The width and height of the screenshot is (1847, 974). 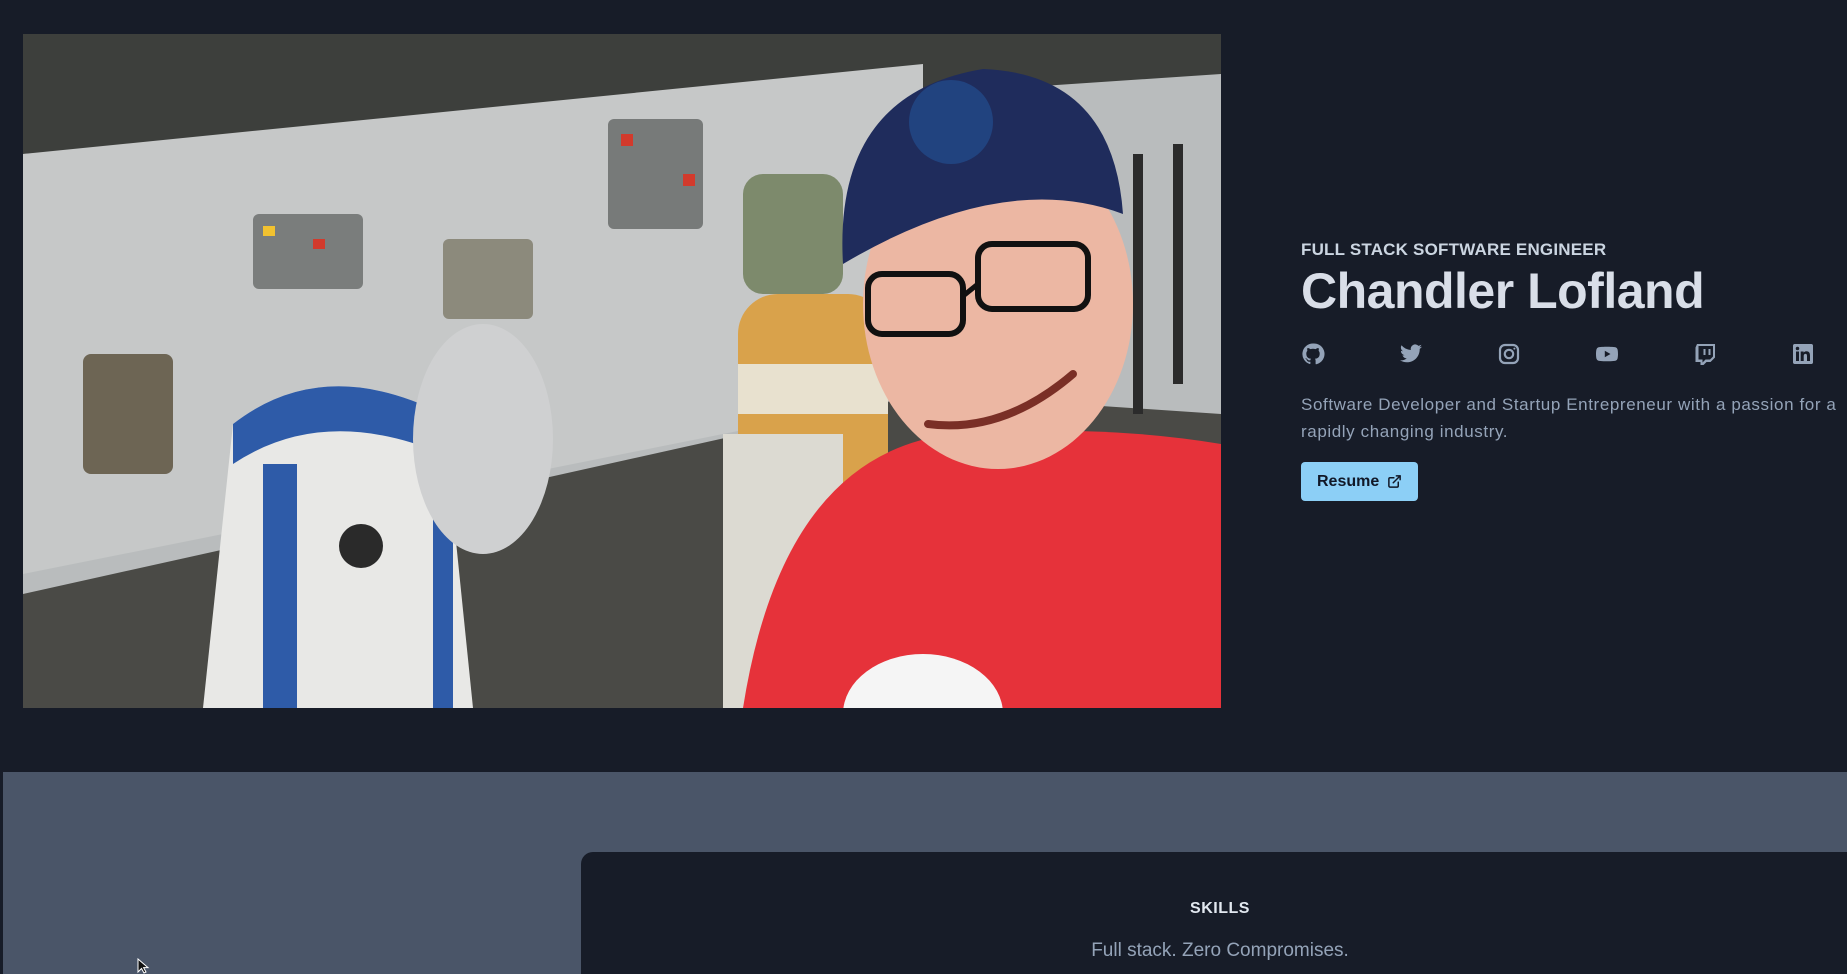 I want to click on resume-button: Resume, so click(x=1360, y=481).